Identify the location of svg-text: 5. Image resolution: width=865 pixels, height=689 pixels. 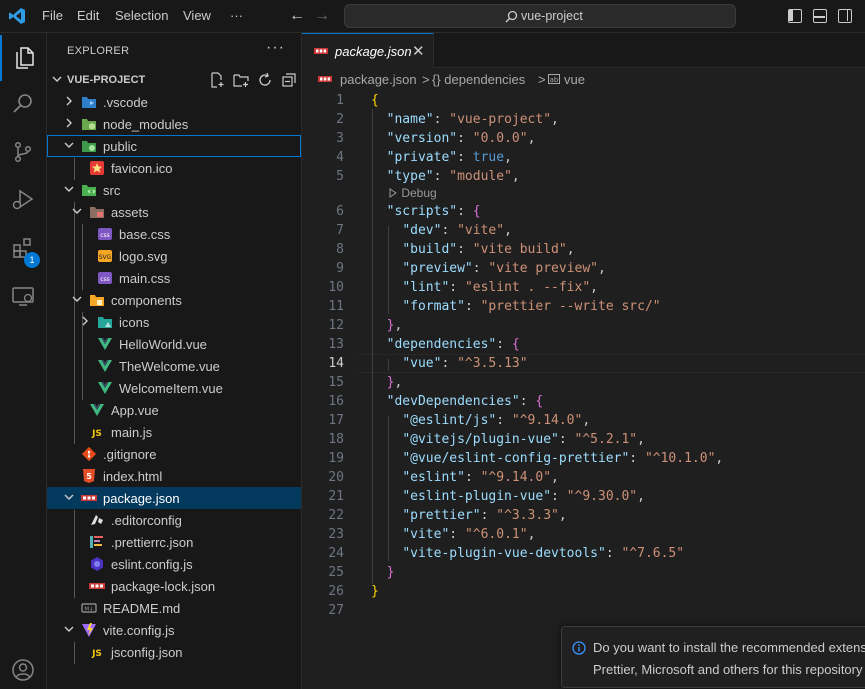
(89, 476).